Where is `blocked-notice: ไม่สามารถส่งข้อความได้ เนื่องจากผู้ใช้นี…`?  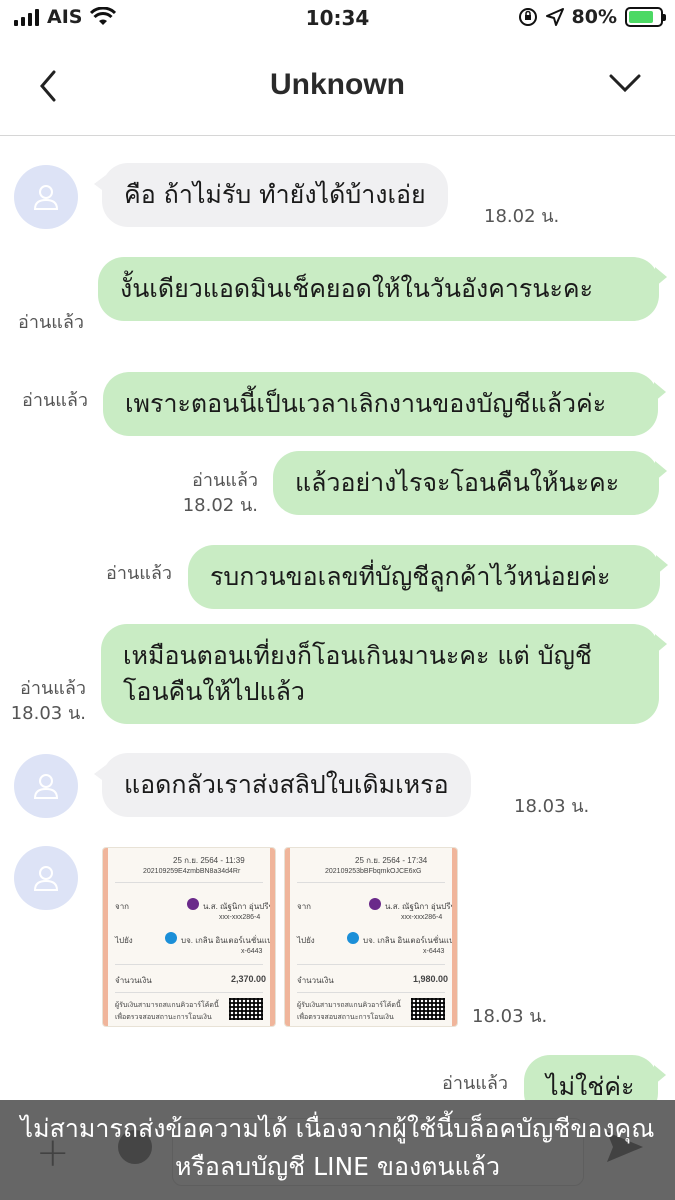 blocked-notice: ไม่สามารถส่งข้อความได้ เนื่องจากผู้ใช้นี… is located at coordinates (337, 1150).